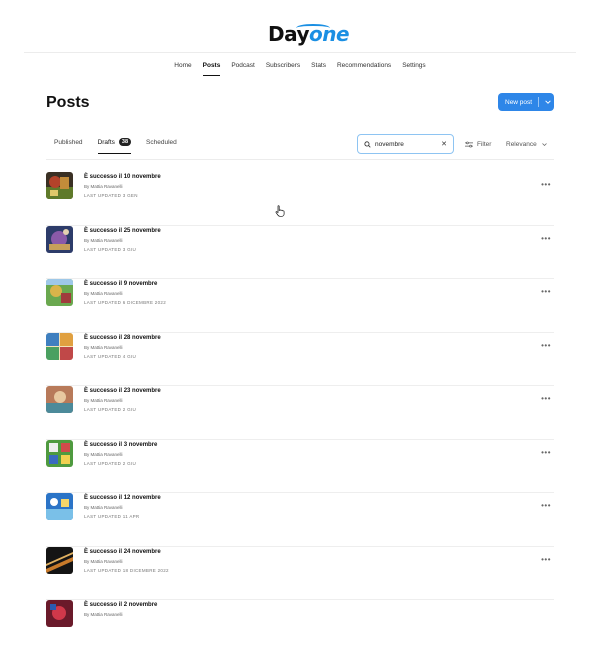 This screenshot has height=646, width=600. What do you see at coordinates (122, 338) in the screenshot?
I see `post-title: È successo il 28 novembre` at bounding box center [122, 338].